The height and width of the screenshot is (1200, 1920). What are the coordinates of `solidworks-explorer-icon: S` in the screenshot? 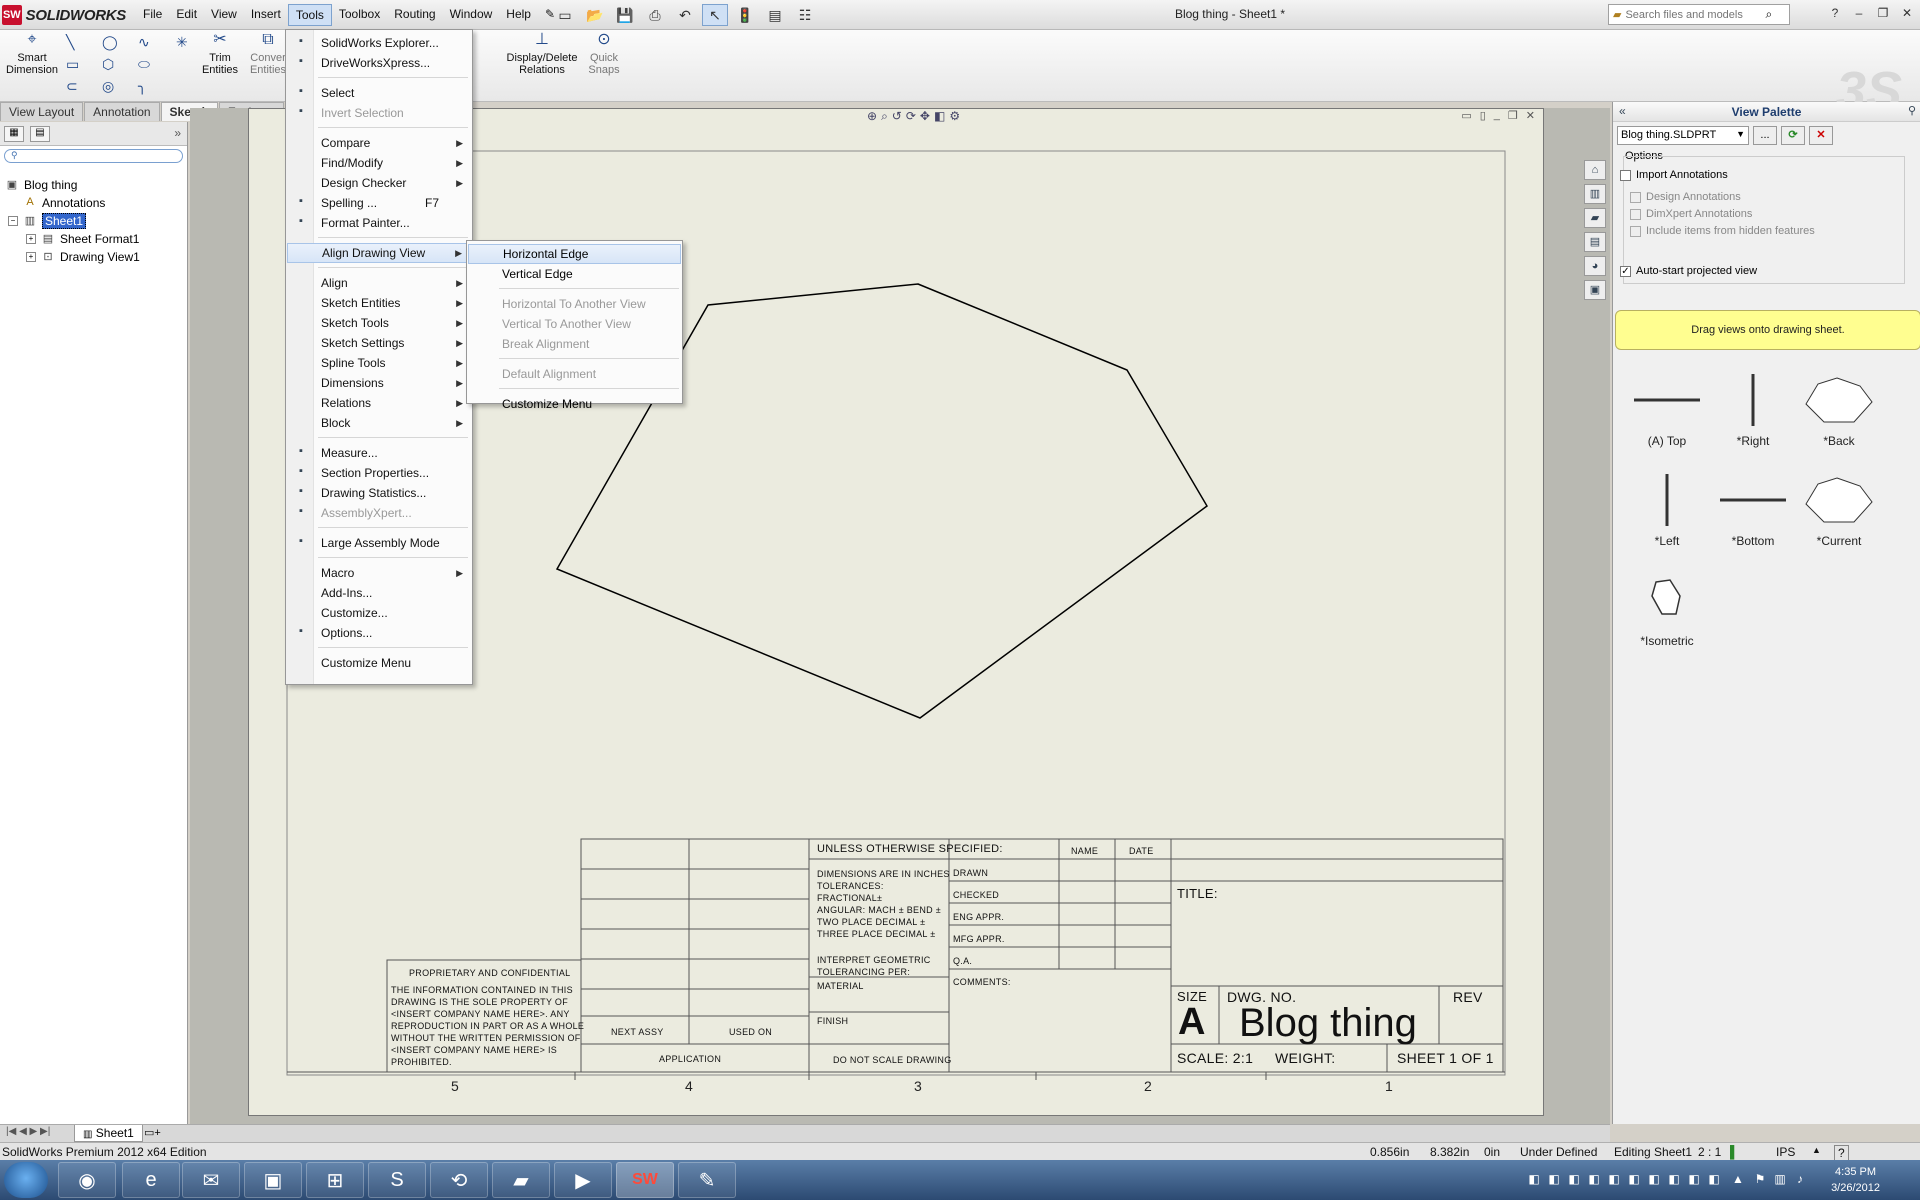 It's located at (397, 1180).